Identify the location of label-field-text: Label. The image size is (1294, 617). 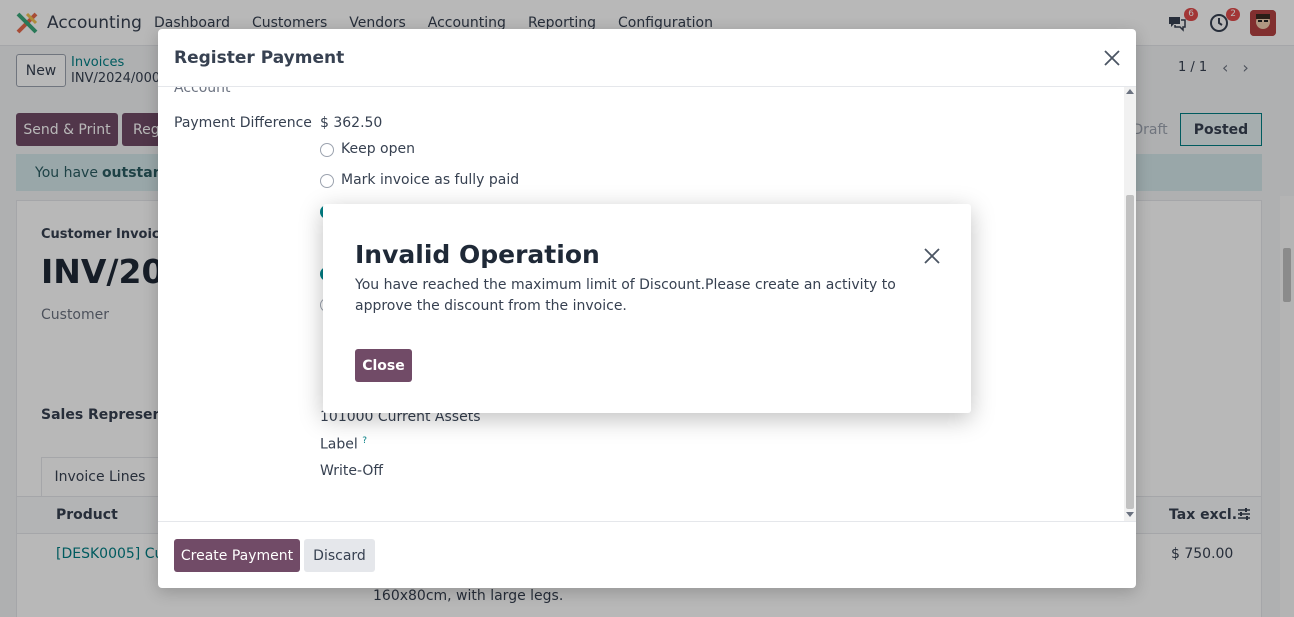
(339, 444).